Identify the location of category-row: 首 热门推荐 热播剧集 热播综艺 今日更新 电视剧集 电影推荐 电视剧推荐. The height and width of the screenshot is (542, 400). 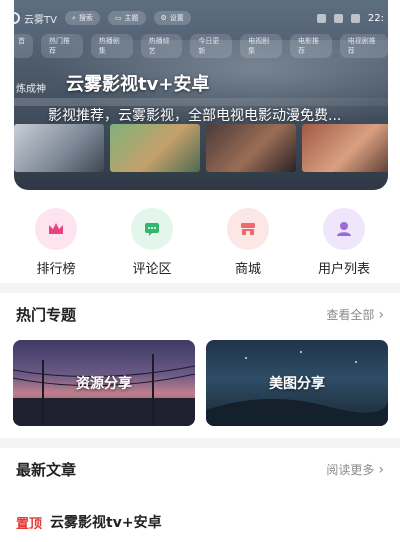
(201, 46).